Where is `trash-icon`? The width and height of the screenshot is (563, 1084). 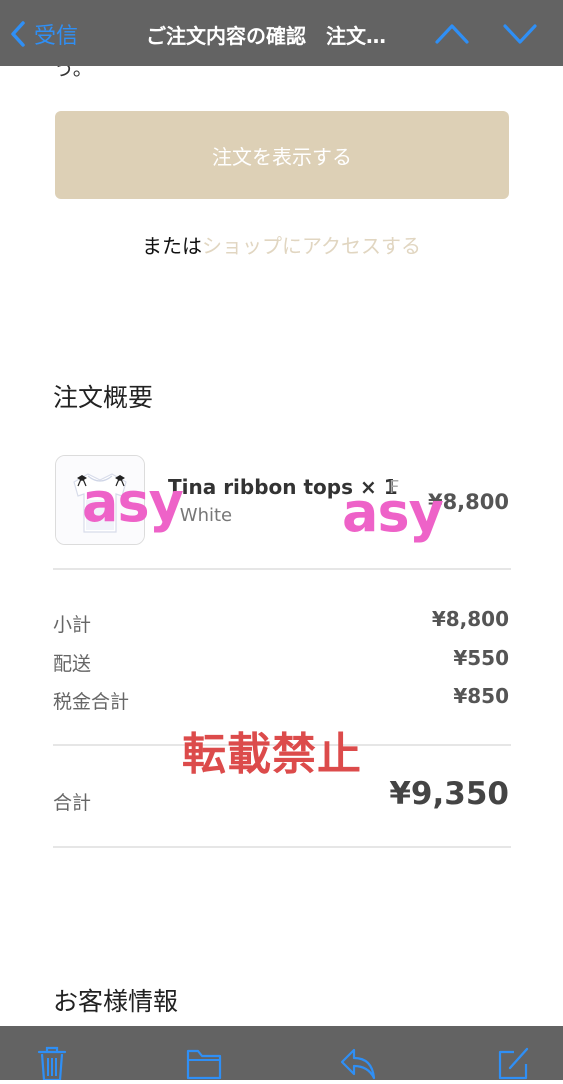 trash-icon is located at coordinates (52, 1064).